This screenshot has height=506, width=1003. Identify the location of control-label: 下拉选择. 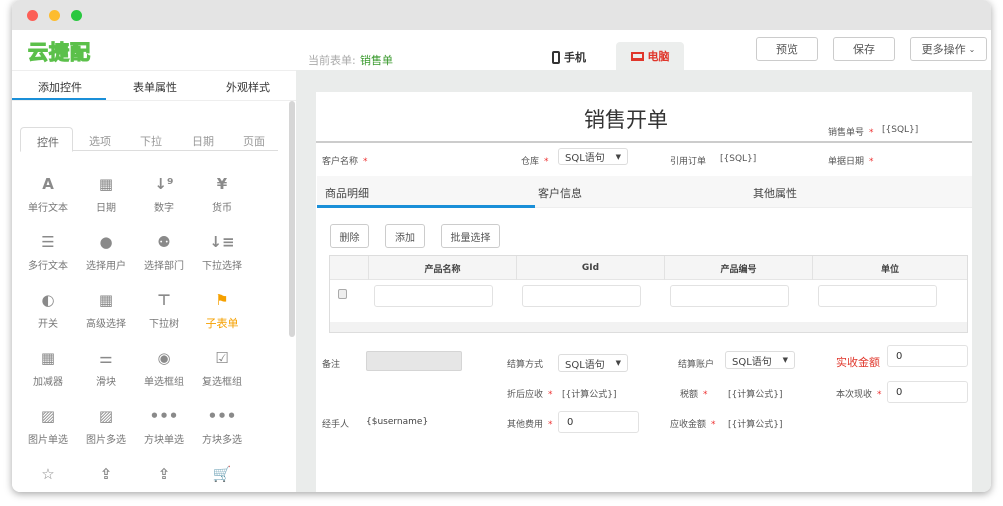
(222, 266).